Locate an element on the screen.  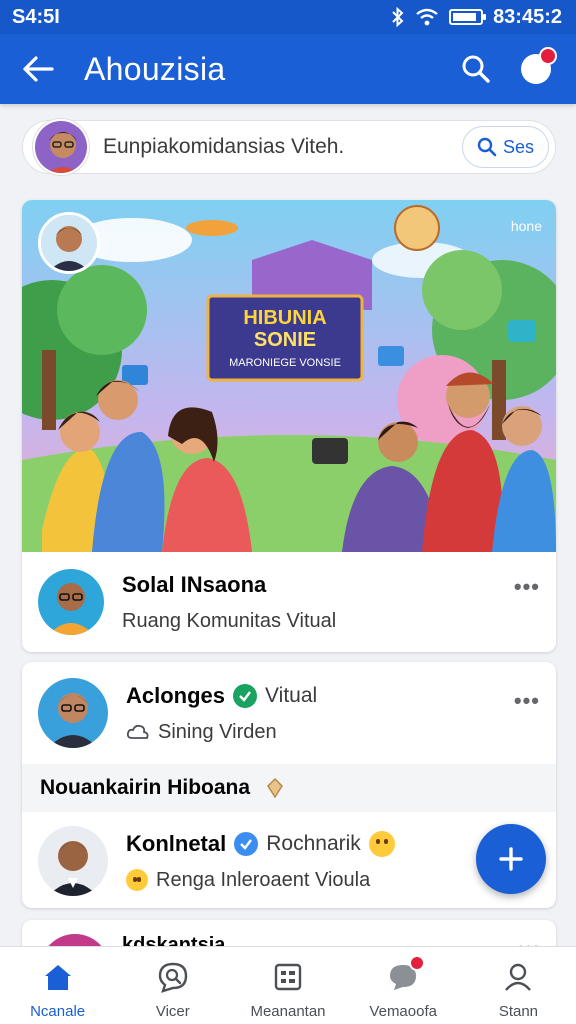
post-author-extra: Rochnarik is located at coordinates (313, 843).